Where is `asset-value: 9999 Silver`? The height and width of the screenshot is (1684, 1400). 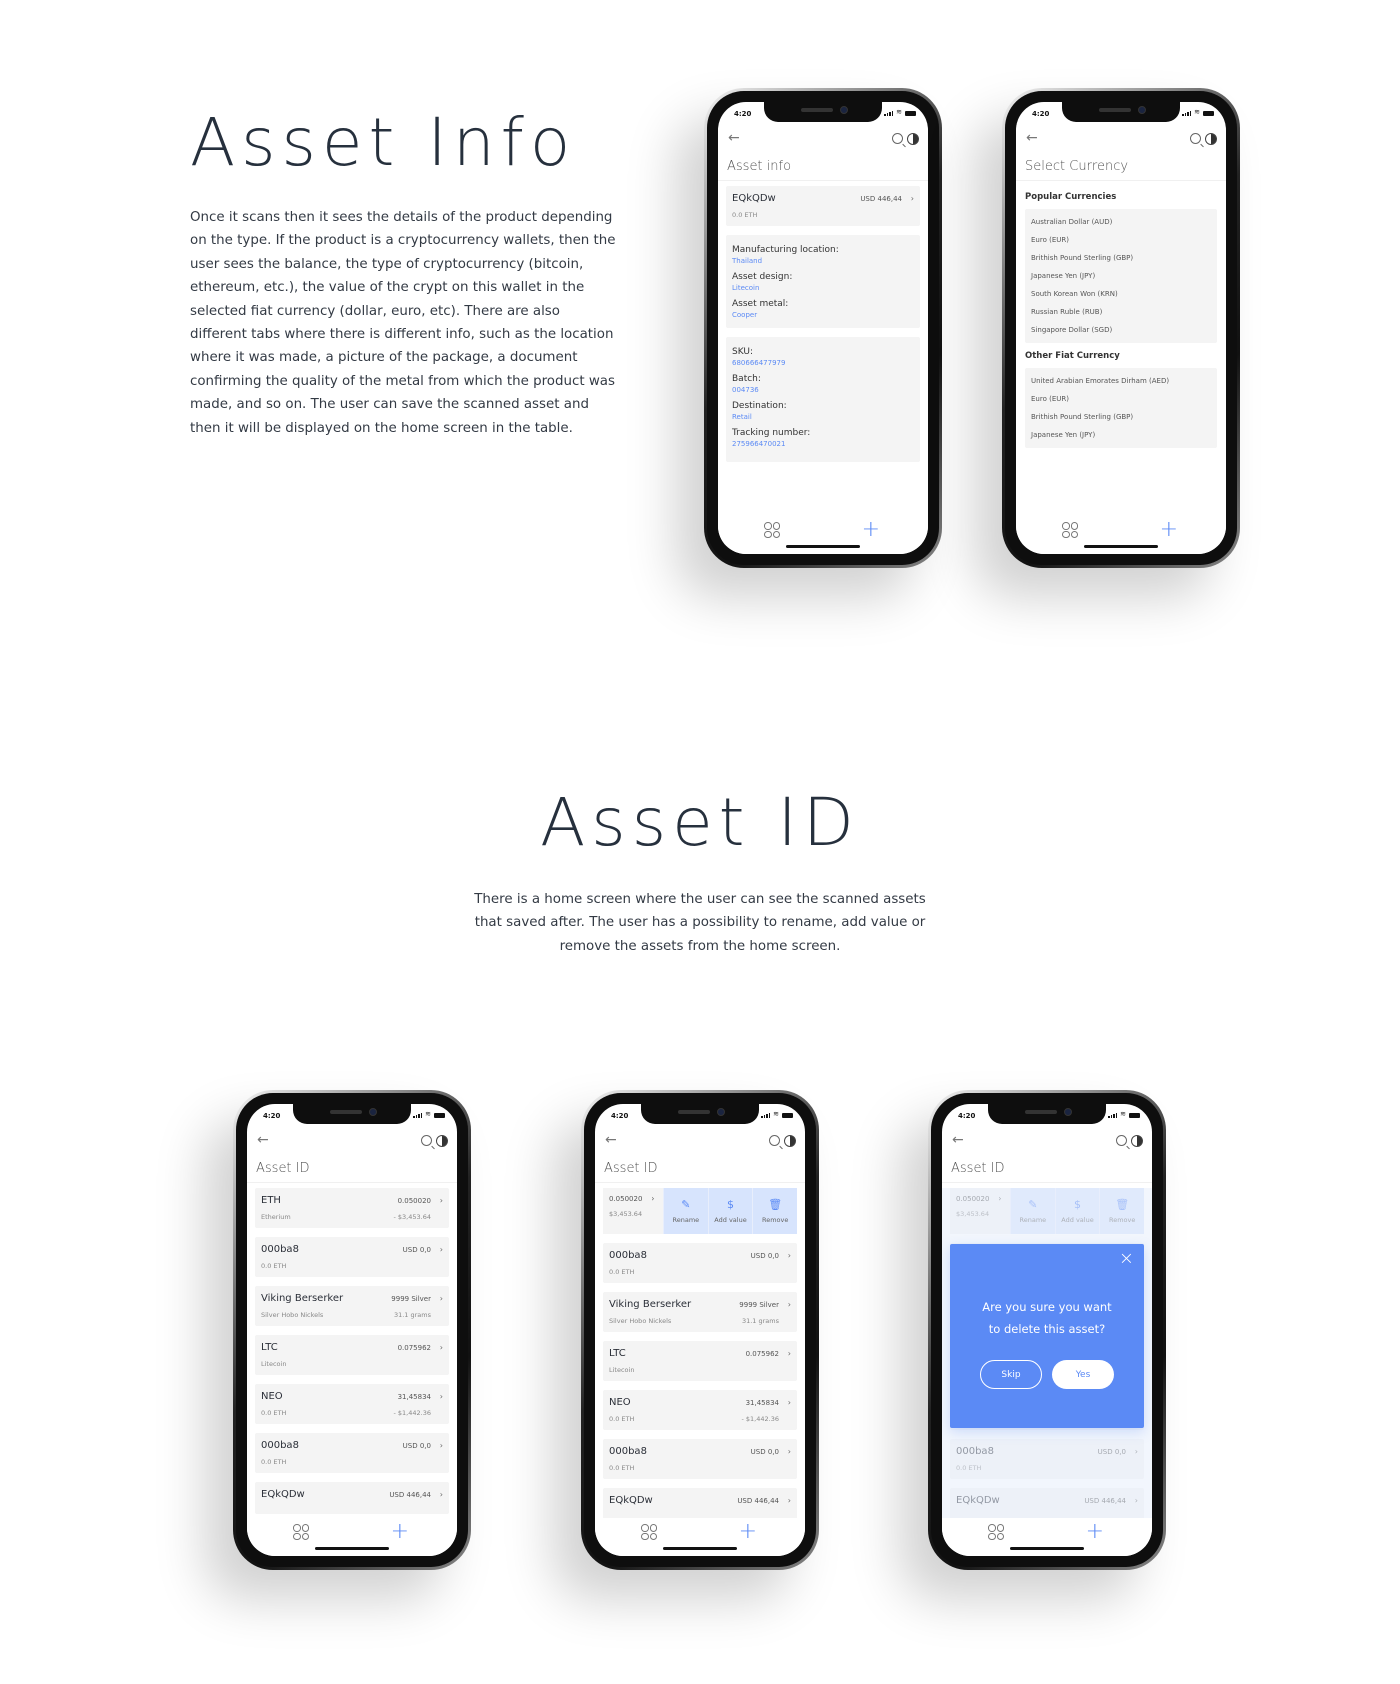
asset-value: 9999 Silver is located at coordinates (411, 1298).